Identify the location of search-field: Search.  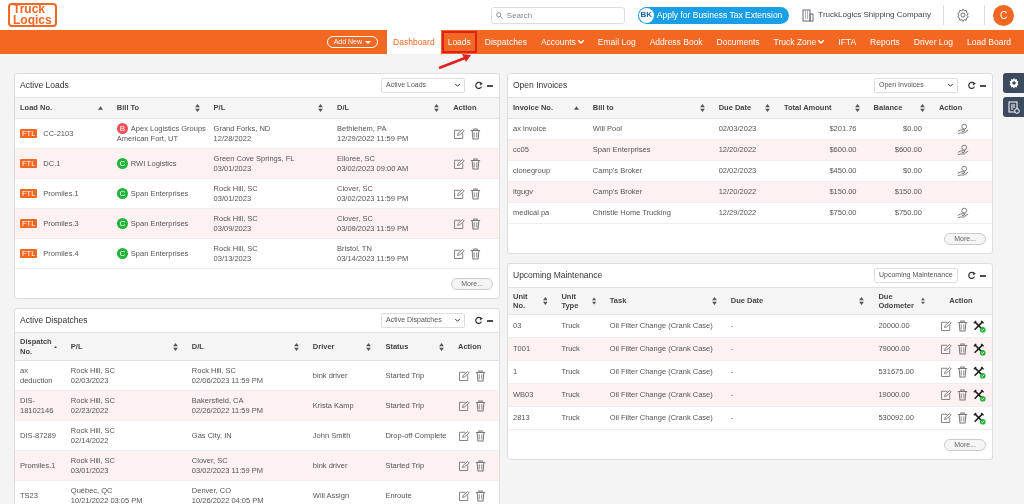
(557, 15).